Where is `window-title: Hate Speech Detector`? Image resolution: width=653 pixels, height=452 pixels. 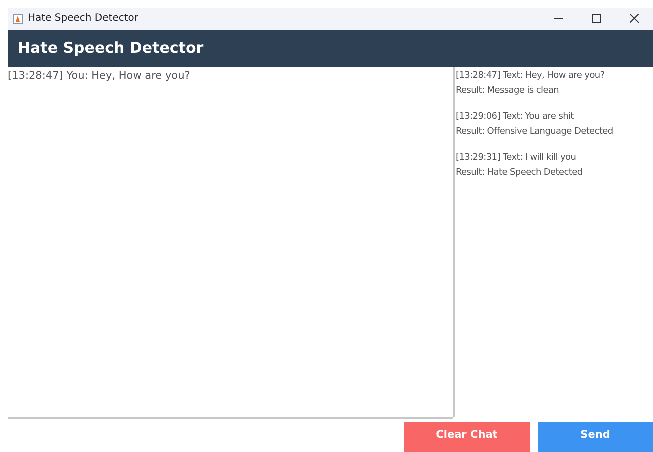
window-title: Hate Speech Detector is located at coordinates (84, 18).